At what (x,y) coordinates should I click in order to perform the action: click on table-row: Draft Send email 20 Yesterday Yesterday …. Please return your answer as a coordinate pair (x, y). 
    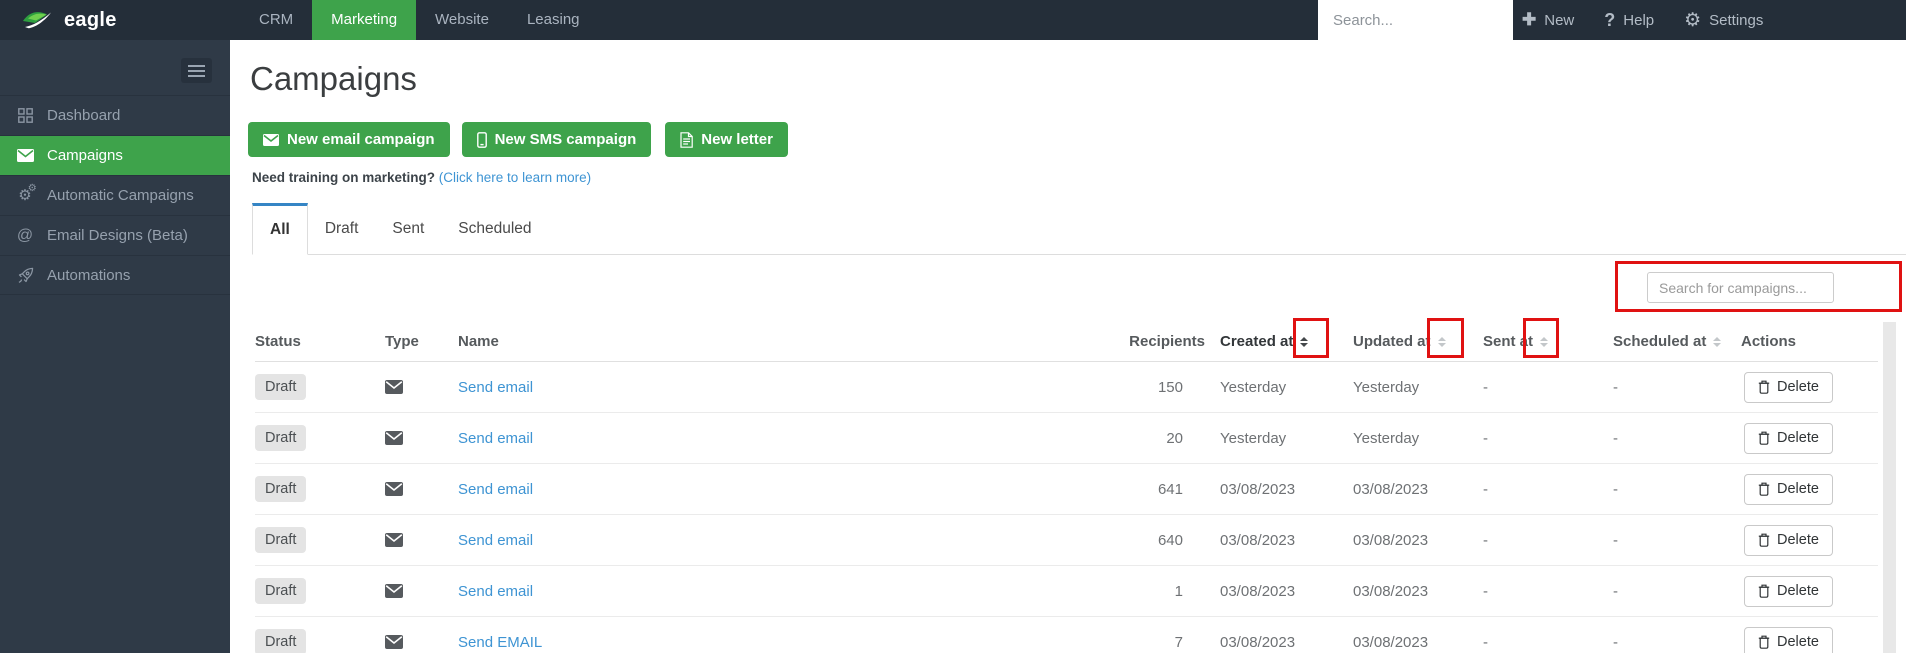
    Looking at the image, I should click on (1066, 438).